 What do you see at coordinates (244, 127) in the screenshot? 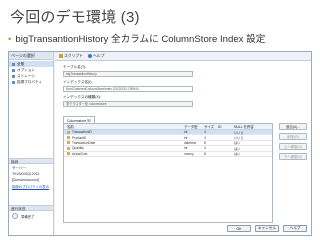
I see `col-header-nullable: NULL を許容` at bounding box center [244, 127].